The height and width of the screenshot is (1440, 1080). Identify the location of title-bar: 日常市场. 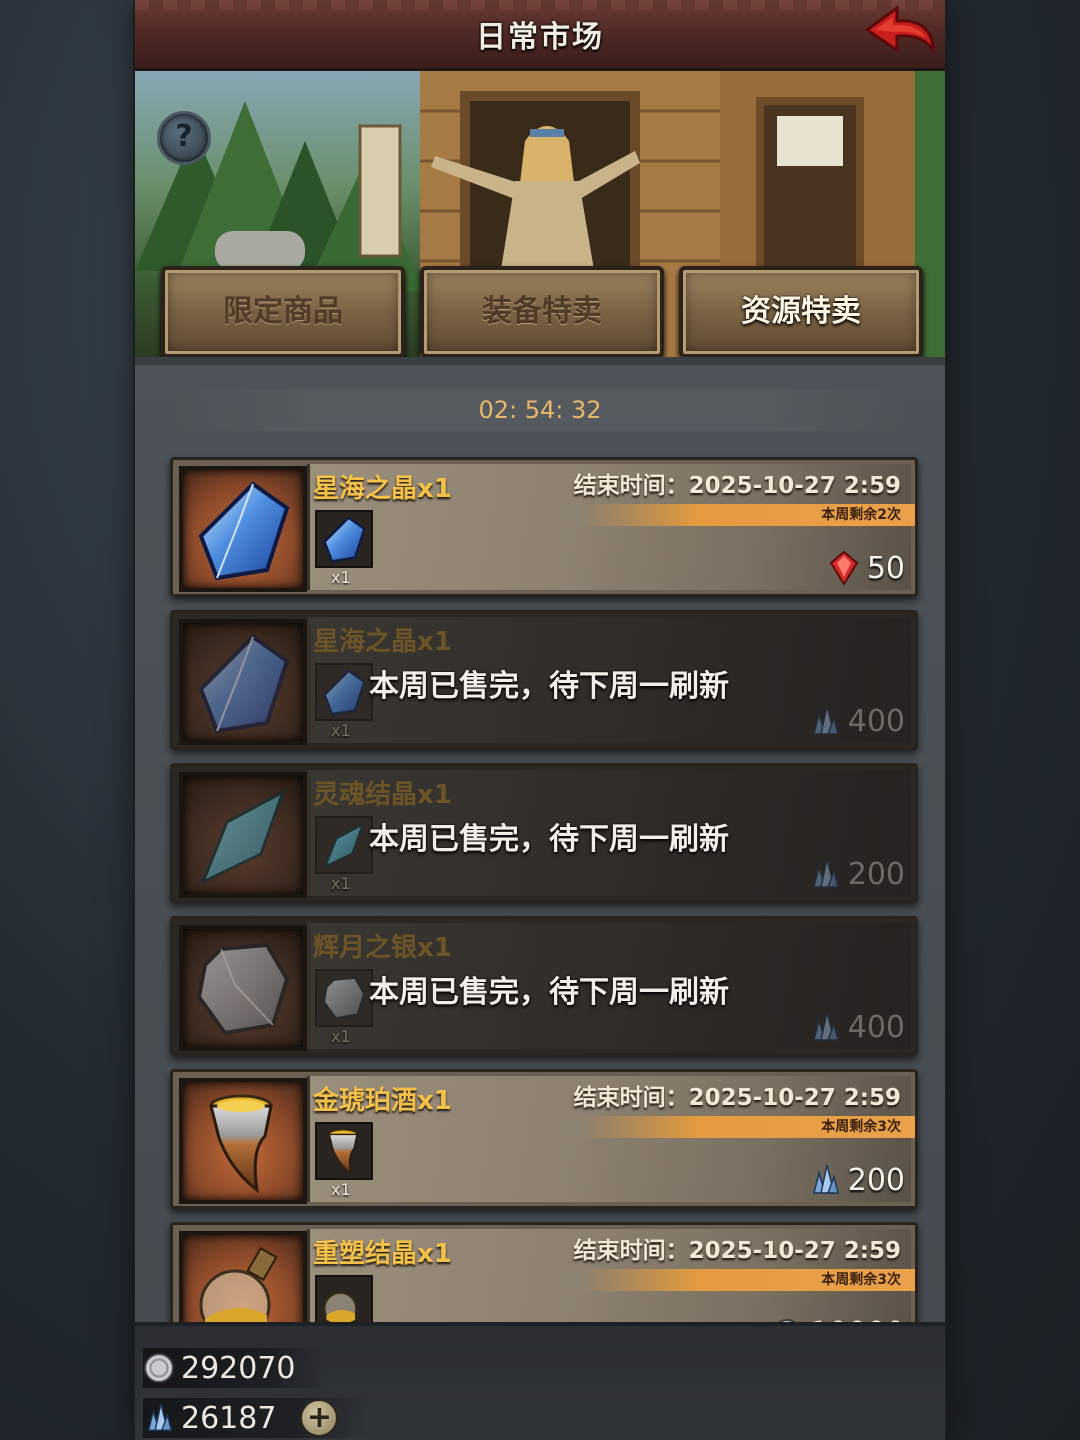
(540, 35).